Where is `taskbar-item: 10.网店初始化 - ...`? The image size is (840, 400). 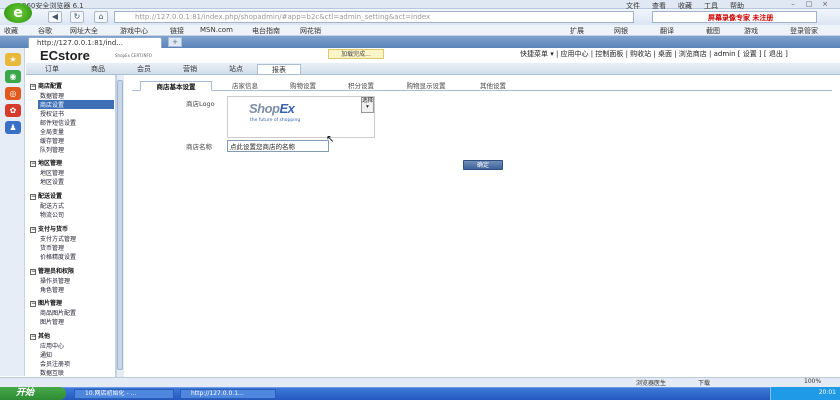 taskbar-item: 10.网店初始化 - ... is located at coordinates (124, 394).